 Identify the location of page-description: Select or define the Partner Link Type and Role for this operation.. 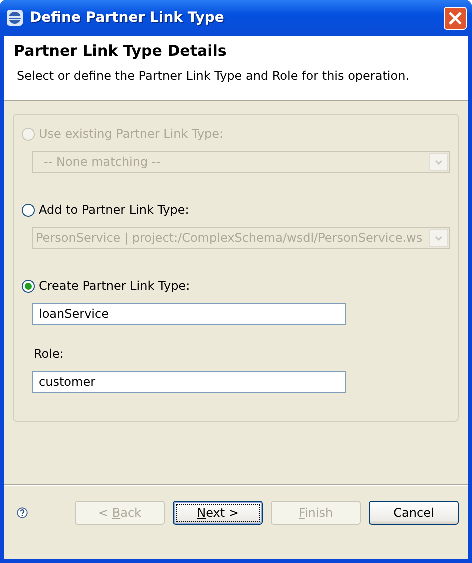
(213, 76).